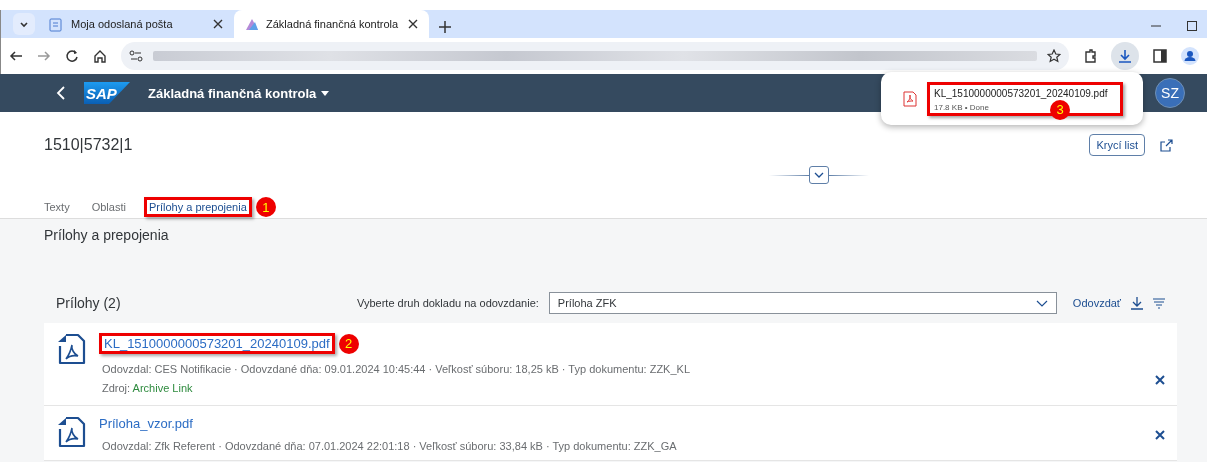 The width and height of the screenshot is (1207, 462). I want to click on back-arrow-icon, so click(16, 56).